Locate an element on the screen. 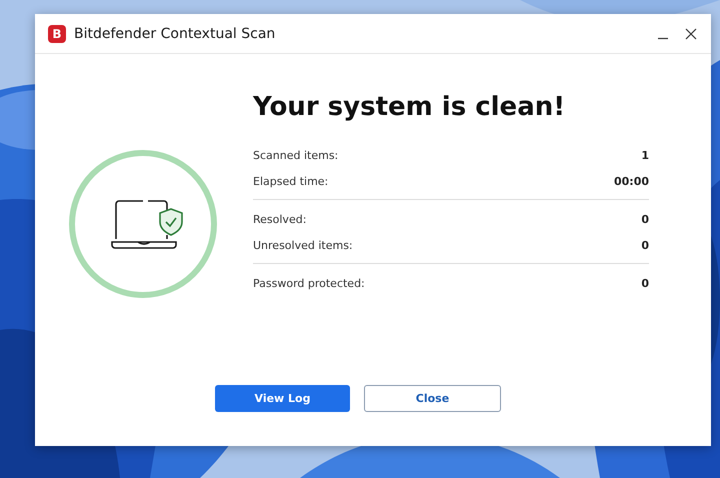 The width and height of the screenshot is (720, 478). stat-label: Resolved: is located at coordinates (279, 219).